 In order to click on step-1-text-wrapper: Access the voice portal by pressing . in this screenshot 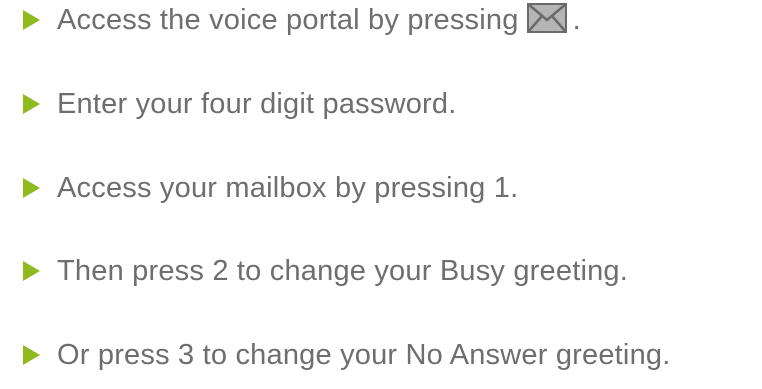, I will do `click(319, 20)`.